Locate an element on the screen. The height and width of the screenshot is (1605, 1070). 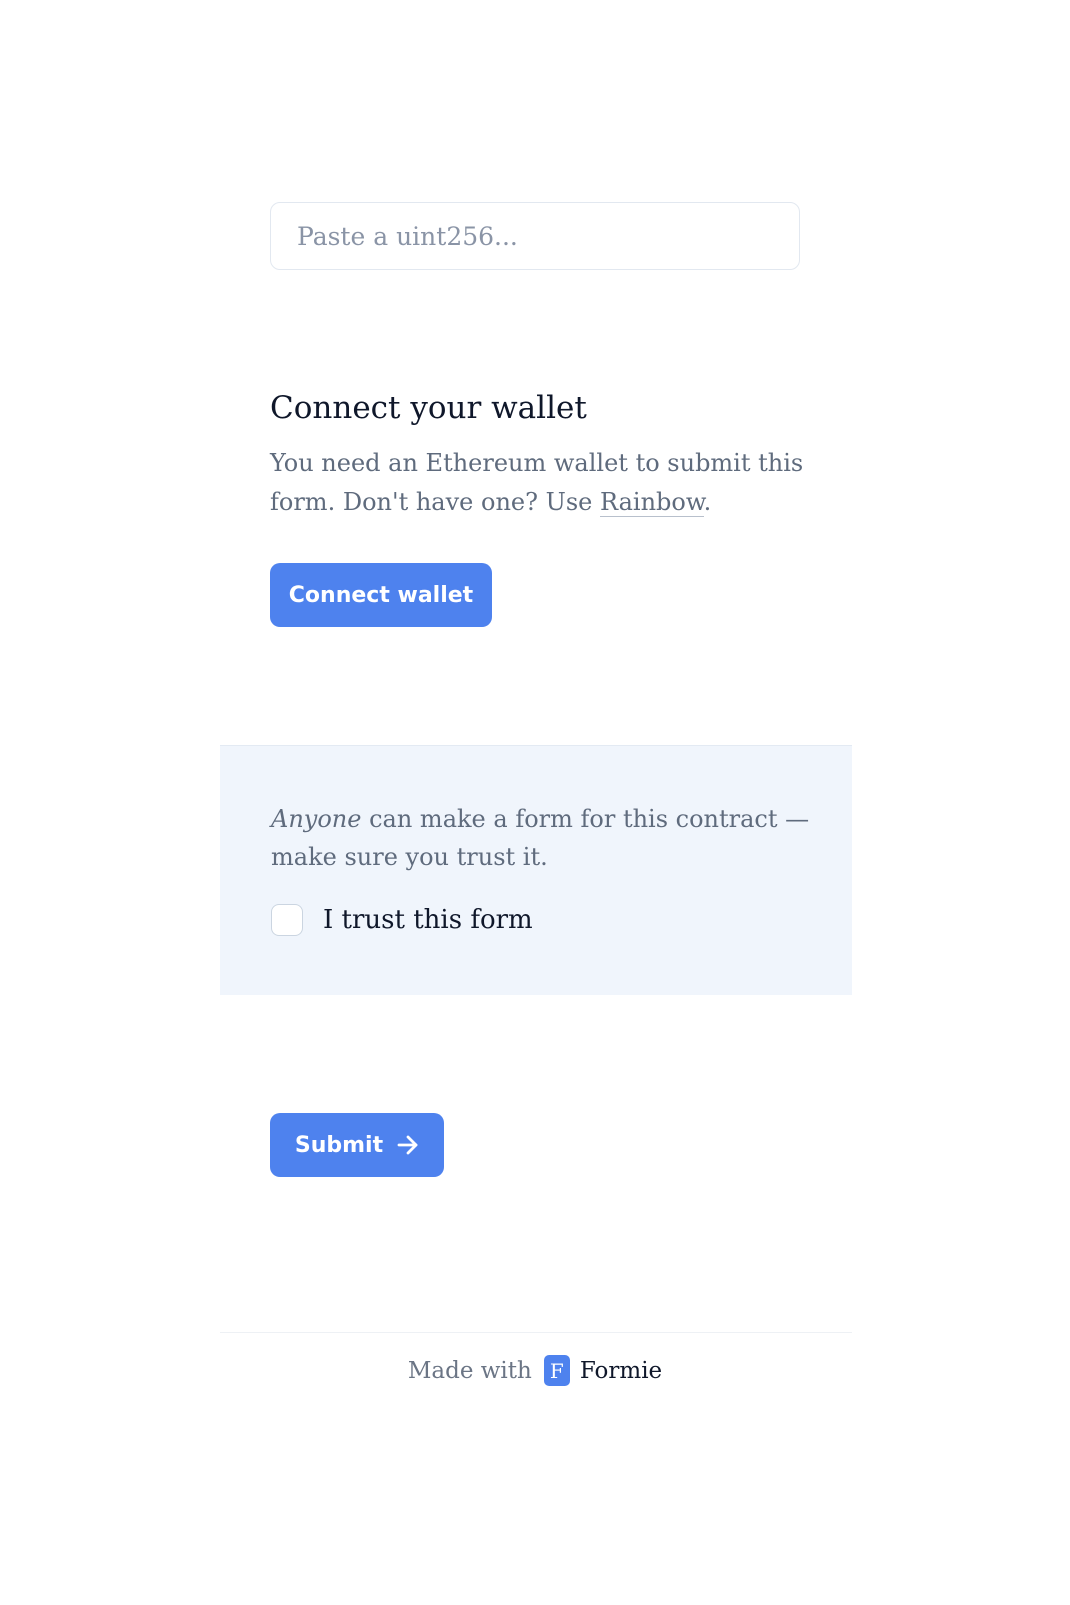
trust-checkbox-label: I trust this form is located at coordinates (428, 920).